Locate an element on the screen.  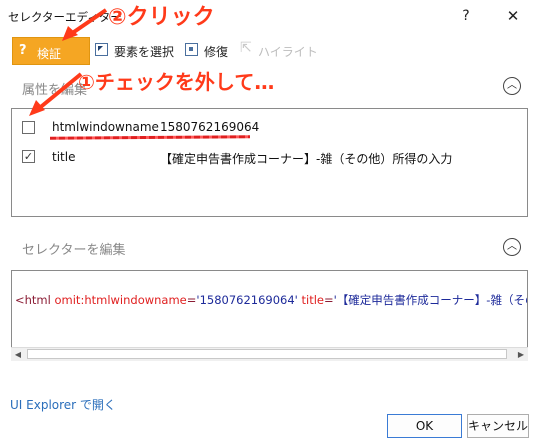
scroll-left-icon: ◀ is located at coordinates (18, 354).